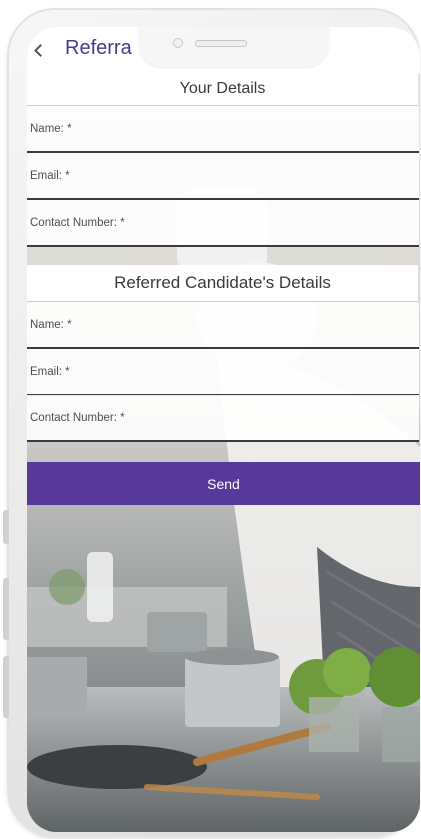 Image resolution: width=421 pixels, height=839 pixels. What do you see at coordinates (222, 89) in the screenshot?
I see `your-details-heading: Your Details` at bounding box center [222, 89].